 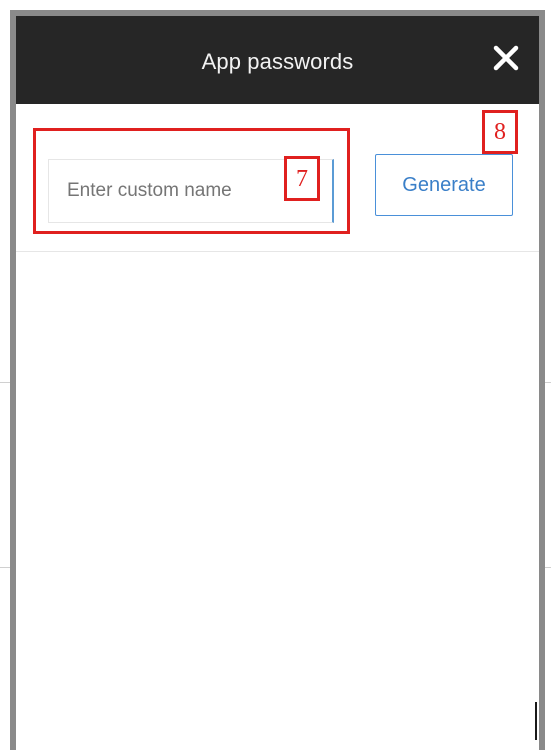 I want to click on close-button, so click(x=506, y=58).